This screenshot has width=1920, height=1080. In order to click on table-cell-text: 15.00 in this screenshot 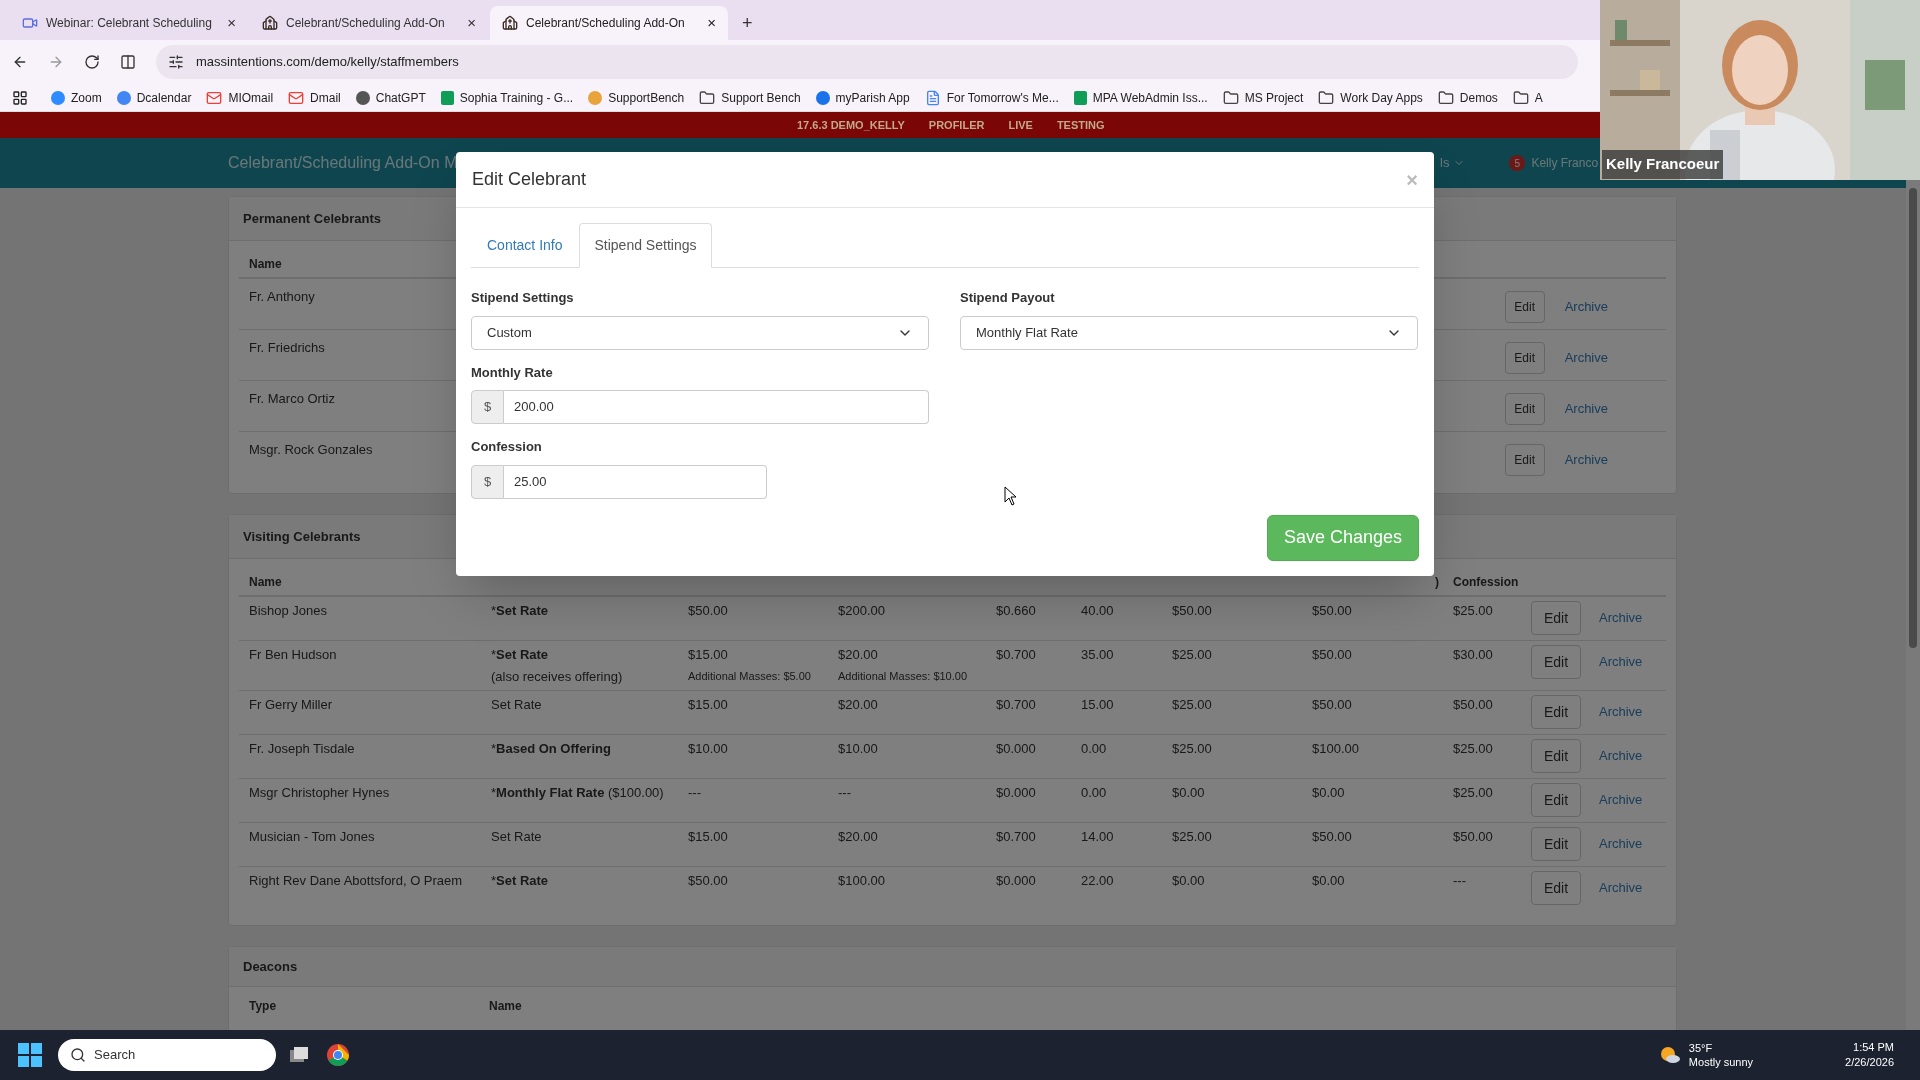, I will do `click(1098, 705)`.